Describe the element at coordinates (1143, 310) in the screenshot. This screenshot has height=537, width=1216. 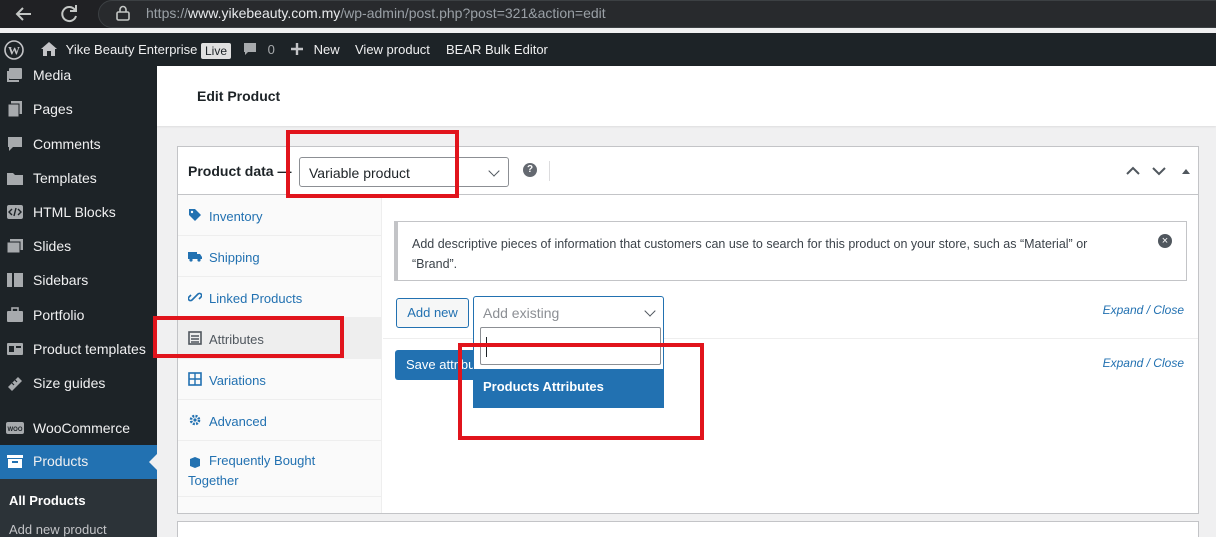
I see `expand-close-link: Expand / Close` at that location.